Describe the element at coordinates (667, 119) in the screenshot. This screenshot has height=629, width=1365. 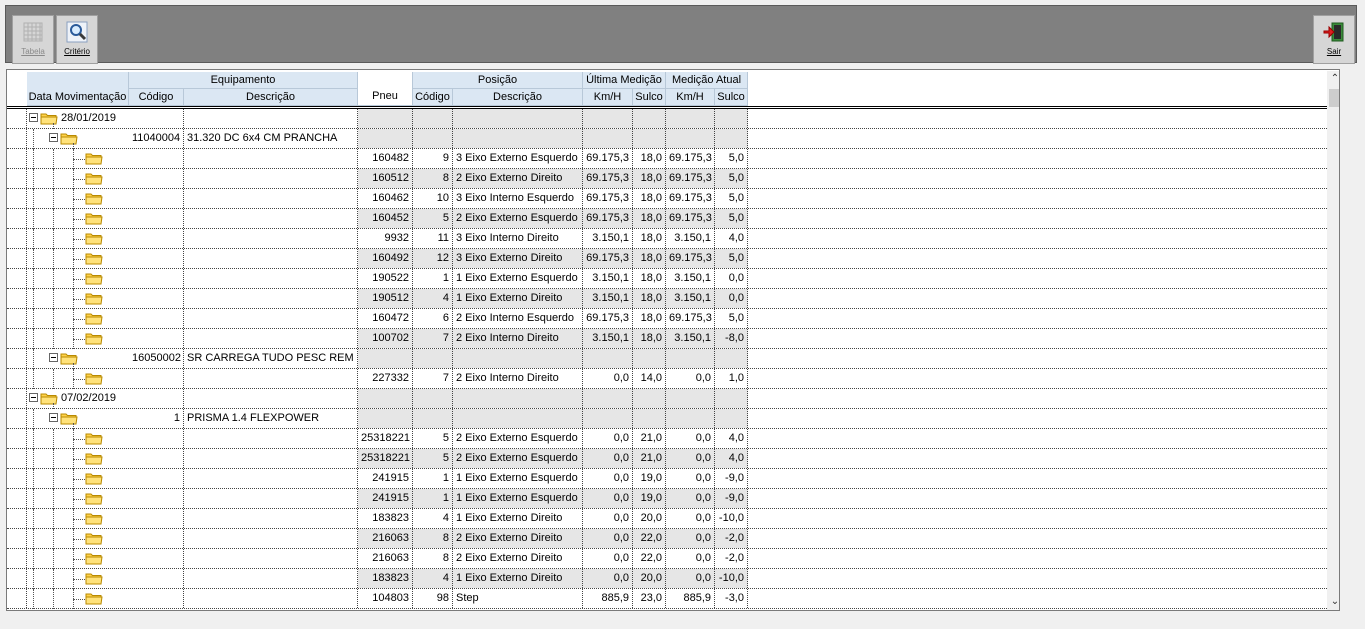
I see `date-group-row: 28/01/2019` at that location.